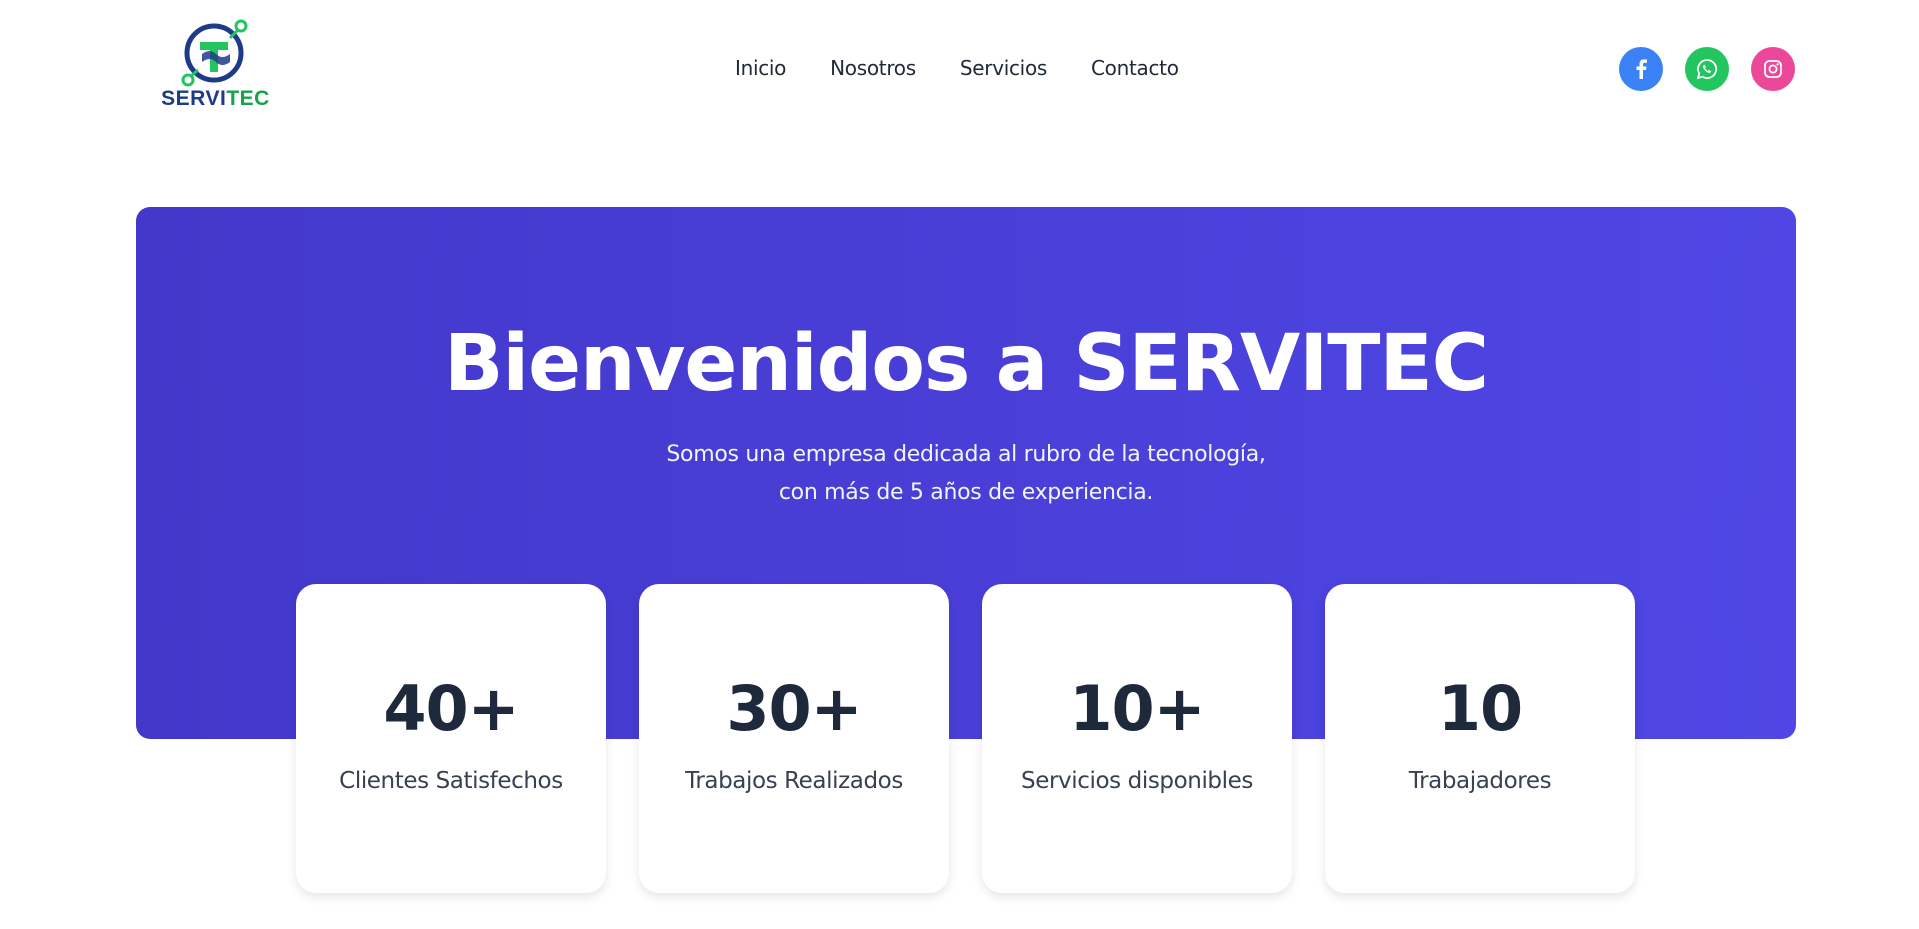  What do you see at coordinates (1137, 781) in the screenshot?
I see `stat-label: Servicios disponibles` at bounding box center [1137, 781].